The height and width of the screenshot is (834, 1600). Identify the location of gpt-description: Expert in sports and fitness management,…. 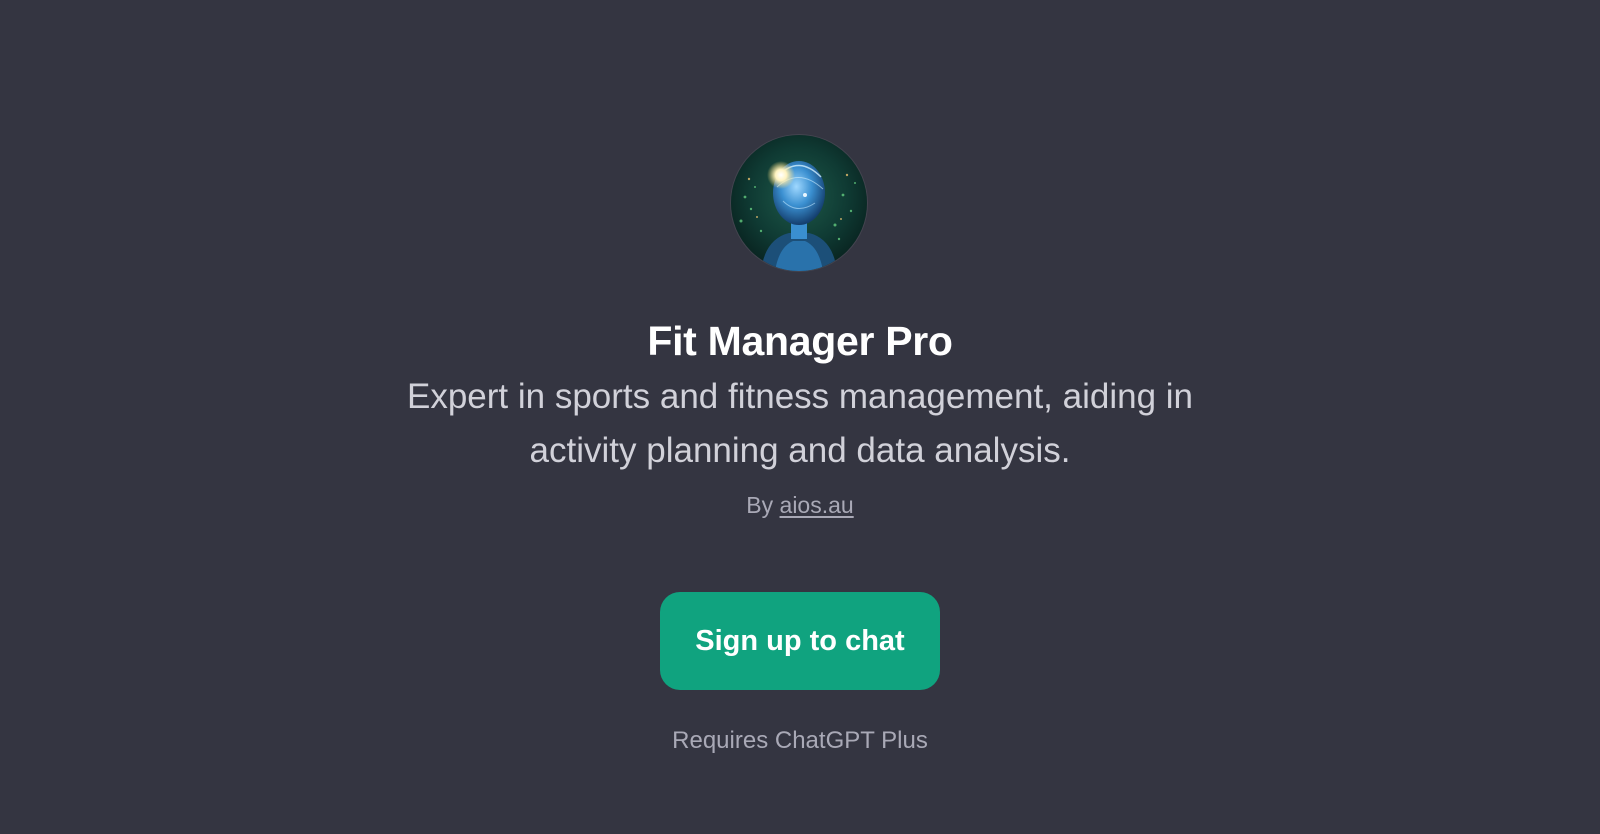
(800, 423).